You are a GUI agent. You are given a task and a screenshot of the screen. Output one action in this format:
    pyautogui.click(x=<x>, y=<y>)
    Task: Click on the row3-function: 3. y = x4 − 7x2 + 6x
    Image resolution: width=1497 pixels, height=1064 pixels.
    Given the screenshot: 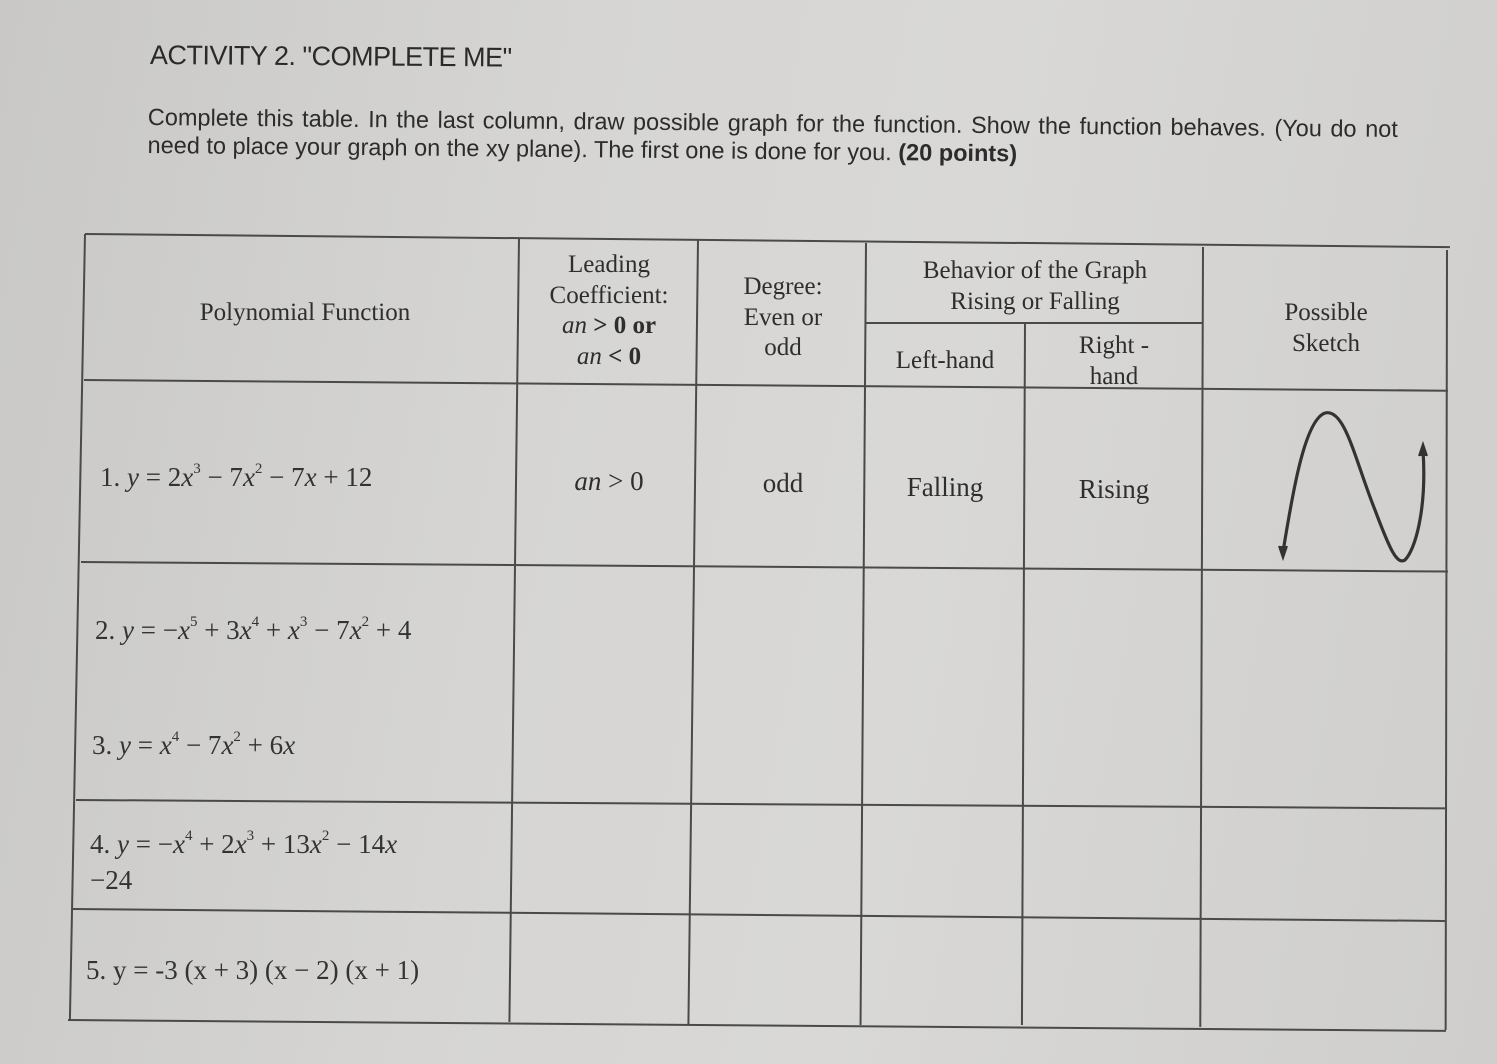 What is the action you would take?
    pyautogui.click(x=194, y=745)
    